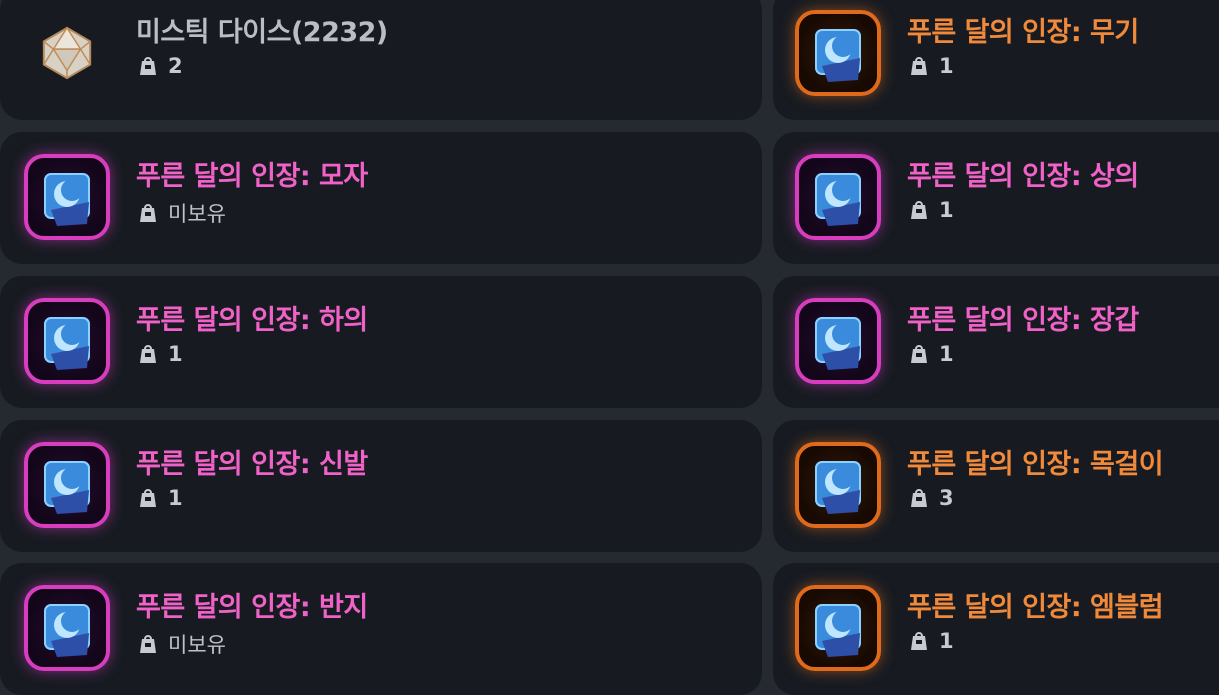 This screenshot has height=695, width=1219. I want to click on item-name: 푸른 달의 인장: 하의, so click(252, 320).